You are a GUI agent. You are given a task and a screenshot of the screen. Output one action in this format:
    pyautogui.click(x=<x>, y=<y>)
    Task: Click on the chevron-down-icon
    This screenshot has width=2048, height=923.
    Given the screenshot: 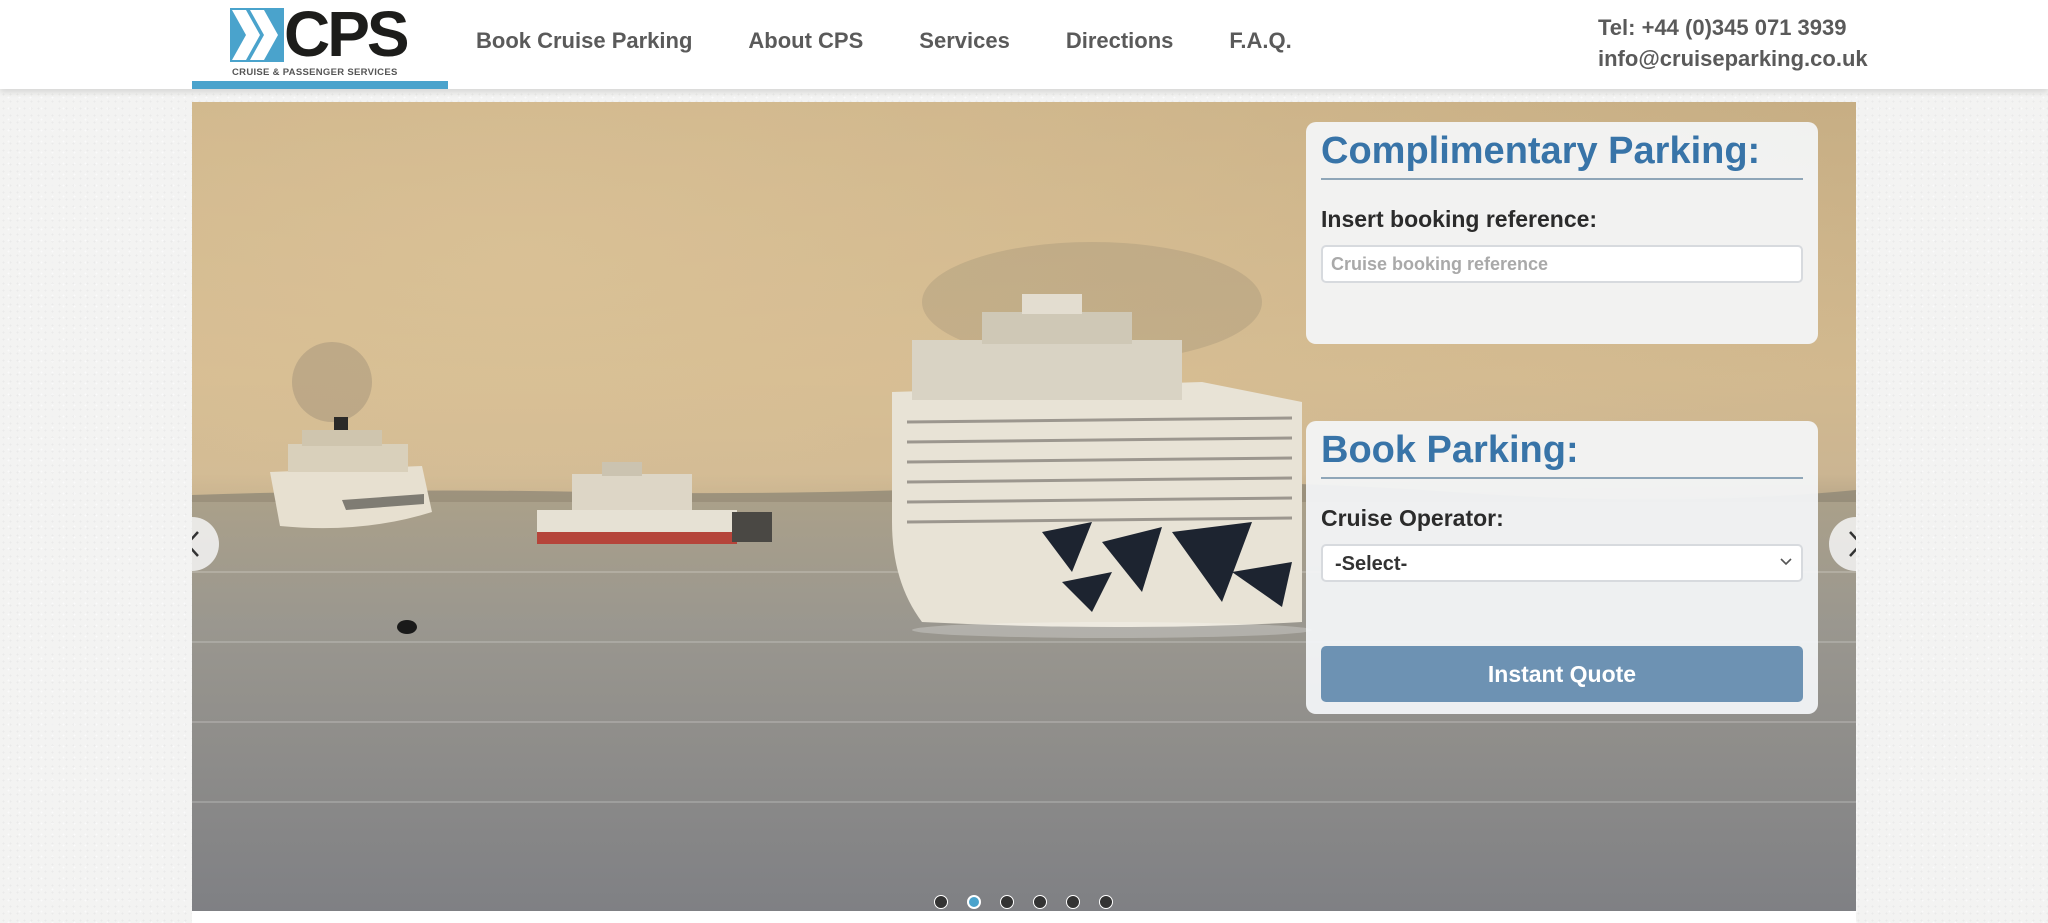 What is the action you would take?
    pyautogui.click(x=1786, y=562)
    